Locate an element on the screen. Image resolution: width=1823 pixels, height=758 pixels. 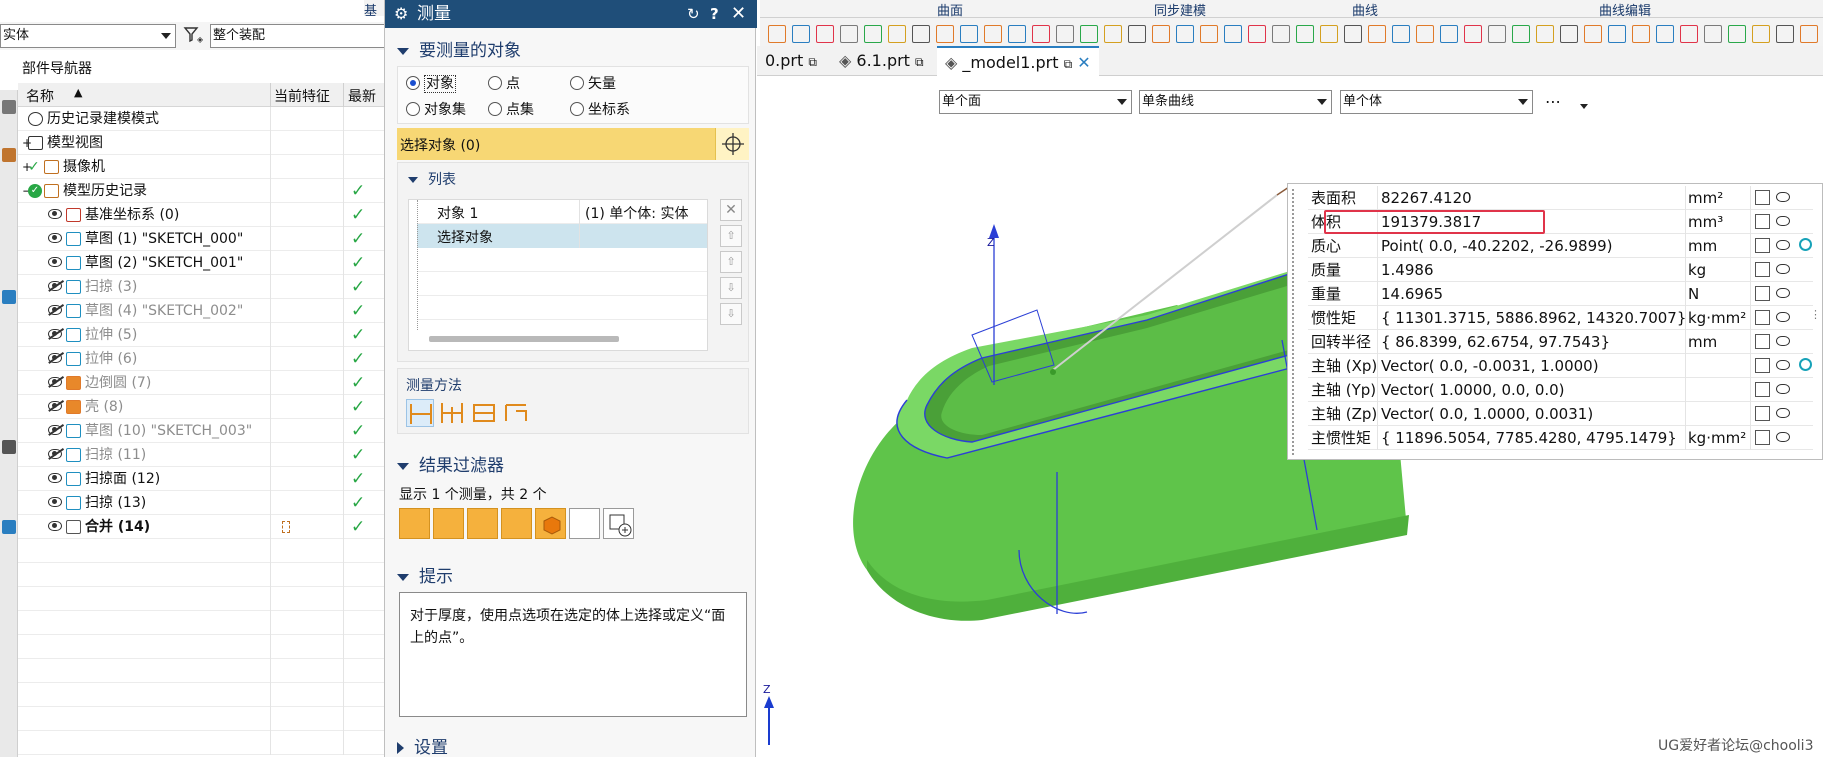
part-navigator-icon is located at coordinates (9, 155).